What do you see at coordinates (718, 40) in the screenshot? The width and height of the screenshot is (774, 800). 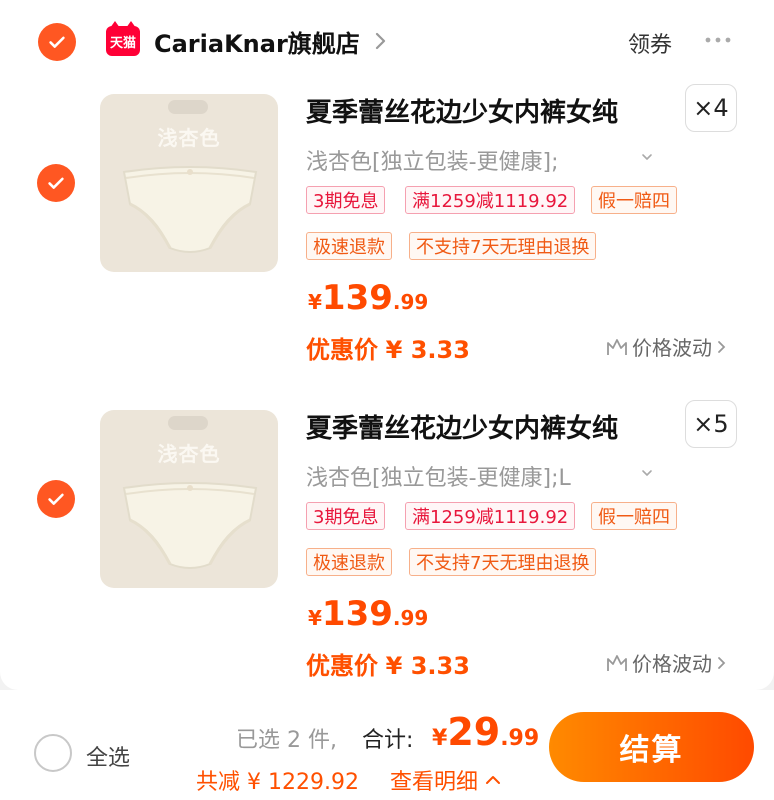 I see `more-icon` at bounding box center [718, 40].